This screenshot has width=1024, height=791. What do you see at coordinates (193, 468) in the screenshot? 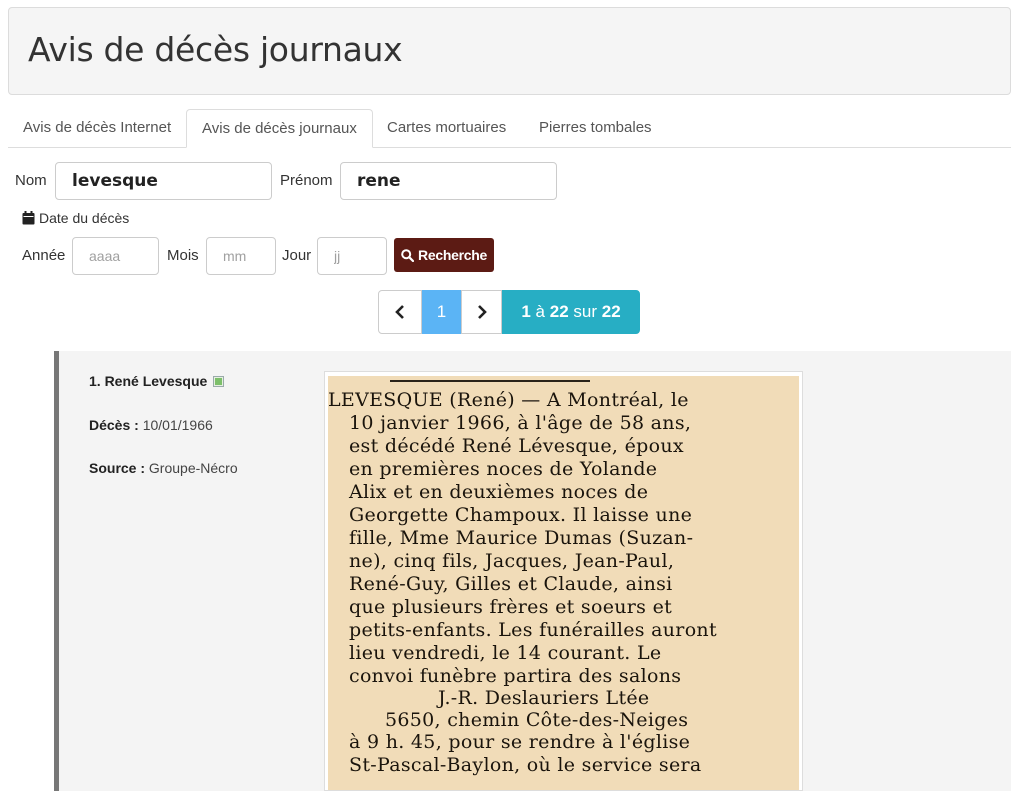
I see `source-value: Groupe-Nécro` at bounding box center [193, 468].